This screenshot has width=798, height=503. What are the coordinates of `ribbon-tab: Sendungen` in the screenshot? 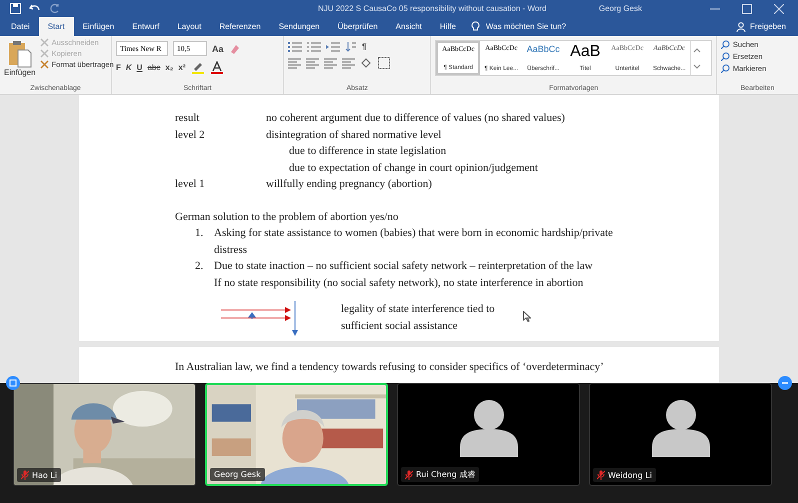 It's located at (299, 26).